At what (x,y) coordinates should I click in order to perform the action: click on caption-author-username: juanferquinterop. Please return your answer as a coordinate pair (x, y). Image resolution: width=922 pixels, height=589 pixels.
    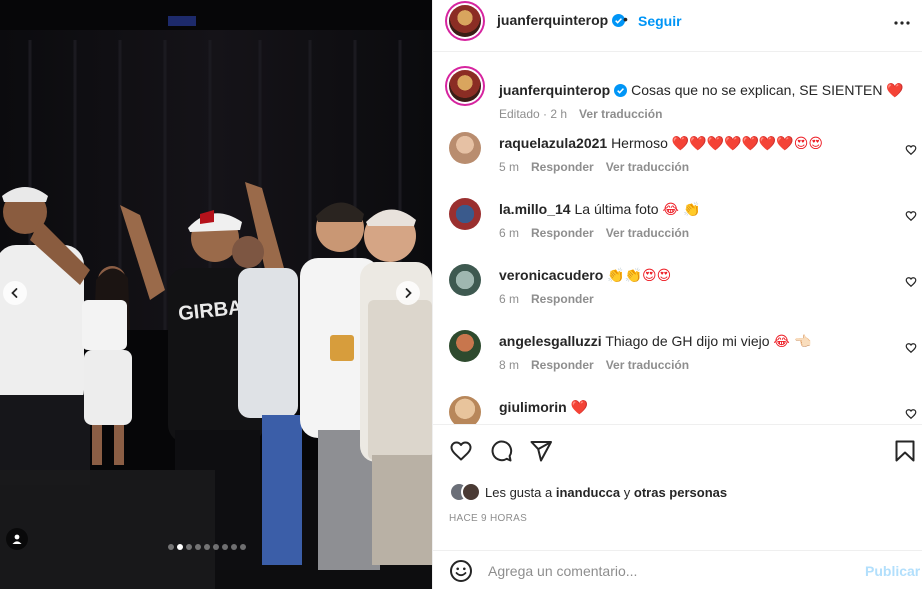
    Looking at the image, I should click on (554, 90).